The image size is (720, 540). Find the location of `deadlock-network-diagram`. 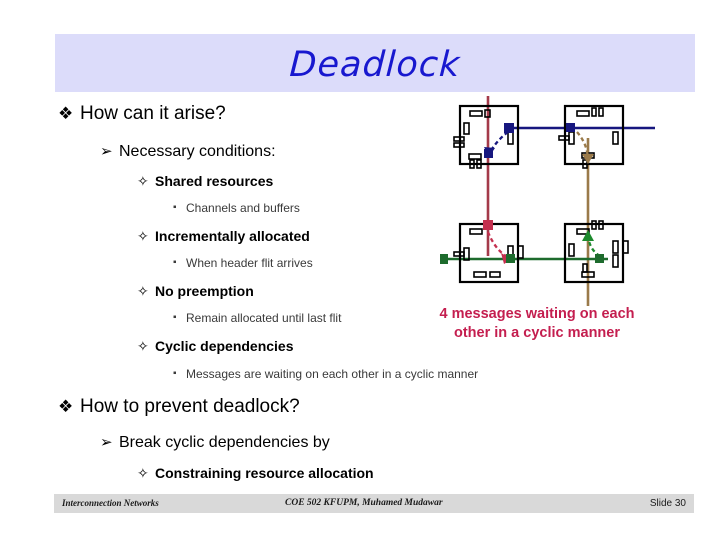

deadlock-network-diagram is located at coordinates (565, 201).